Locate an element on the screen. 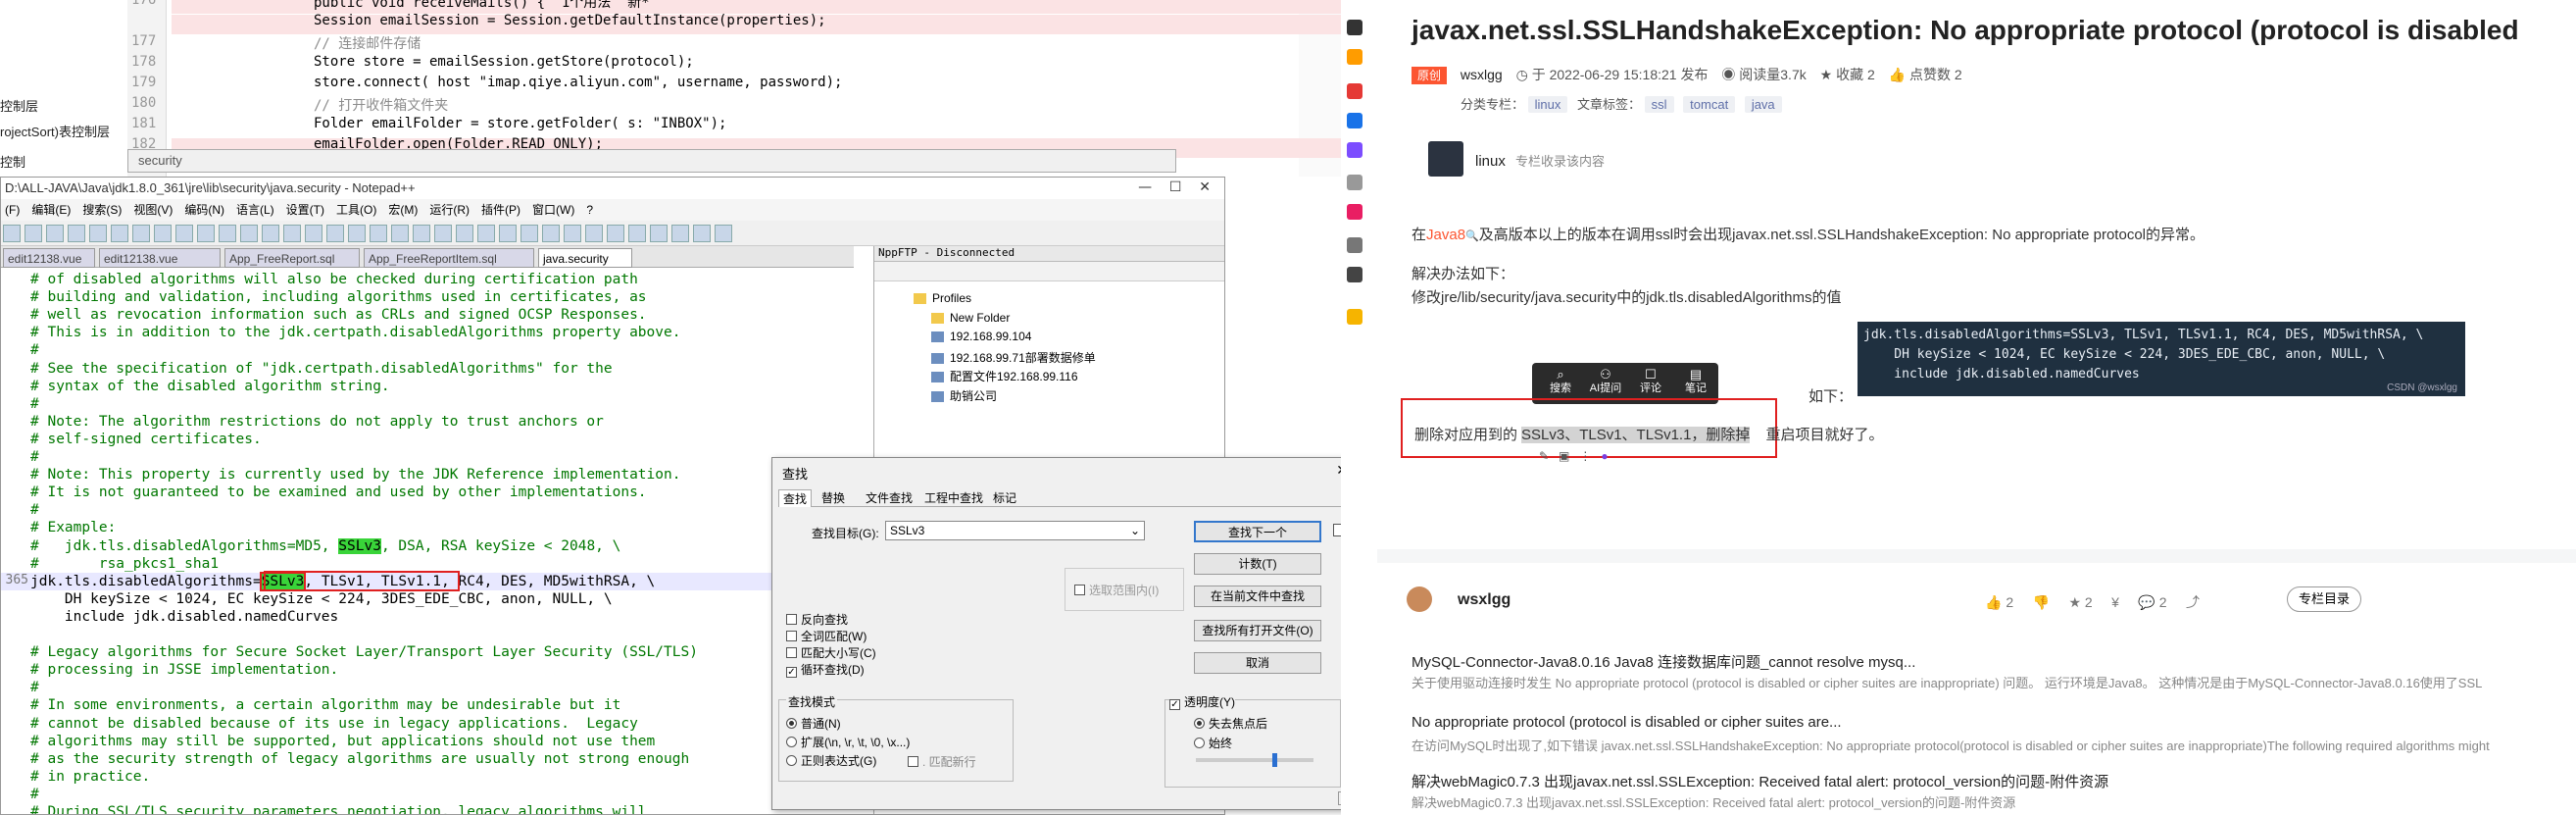 The image size is (2576, 815). find-tab: 查找 is located at coordinates (795, 498).